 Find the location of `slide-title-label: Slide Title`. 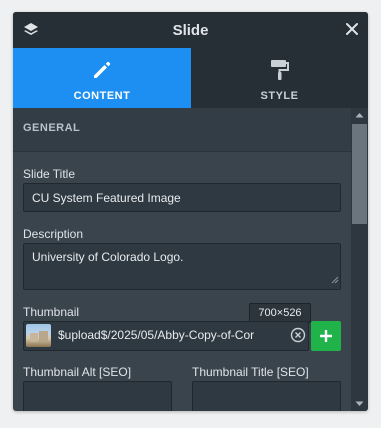

slide-title-label: Slide Title is located at coordinates (49, 174).